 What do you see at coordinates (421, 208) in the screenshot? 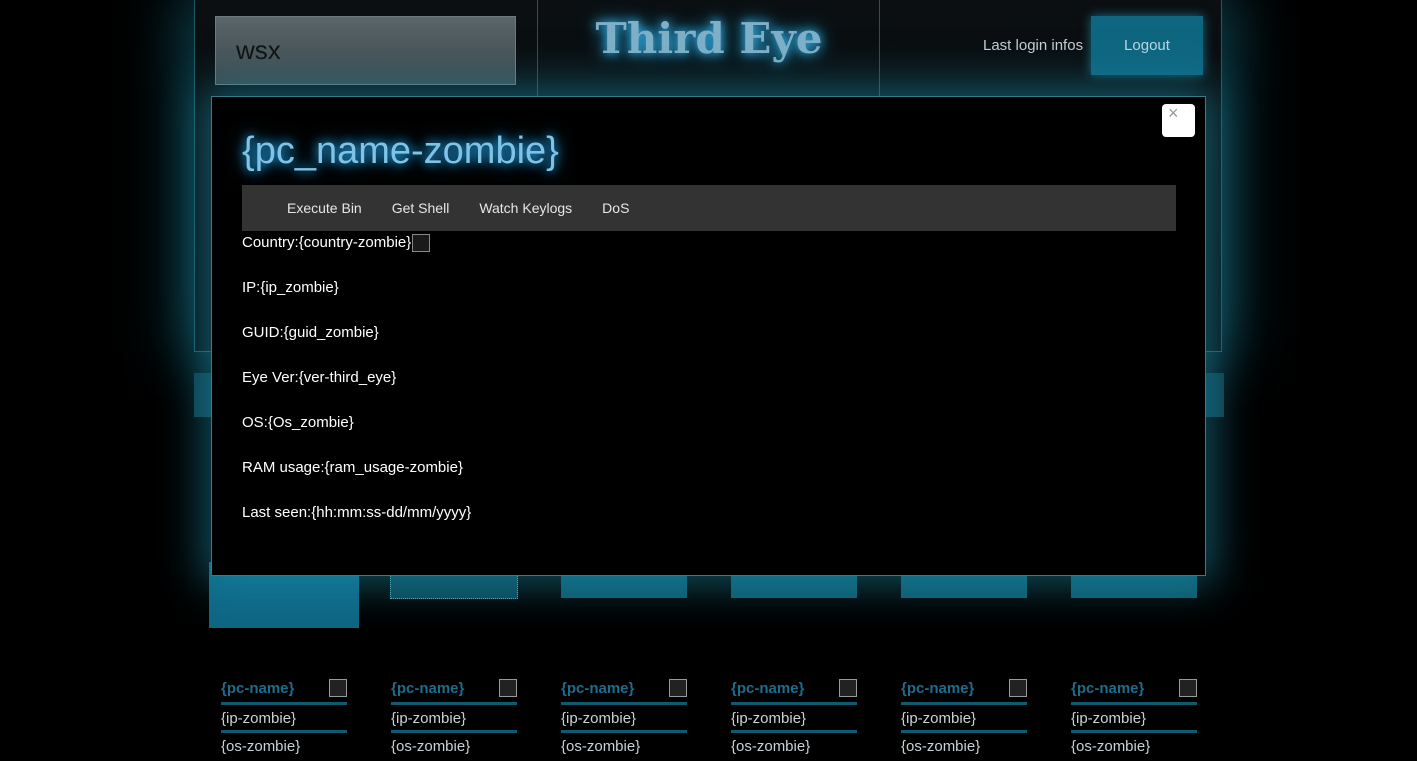
I see `menu-item-get-shell: Get Shell` at bounding box center [421, 208].